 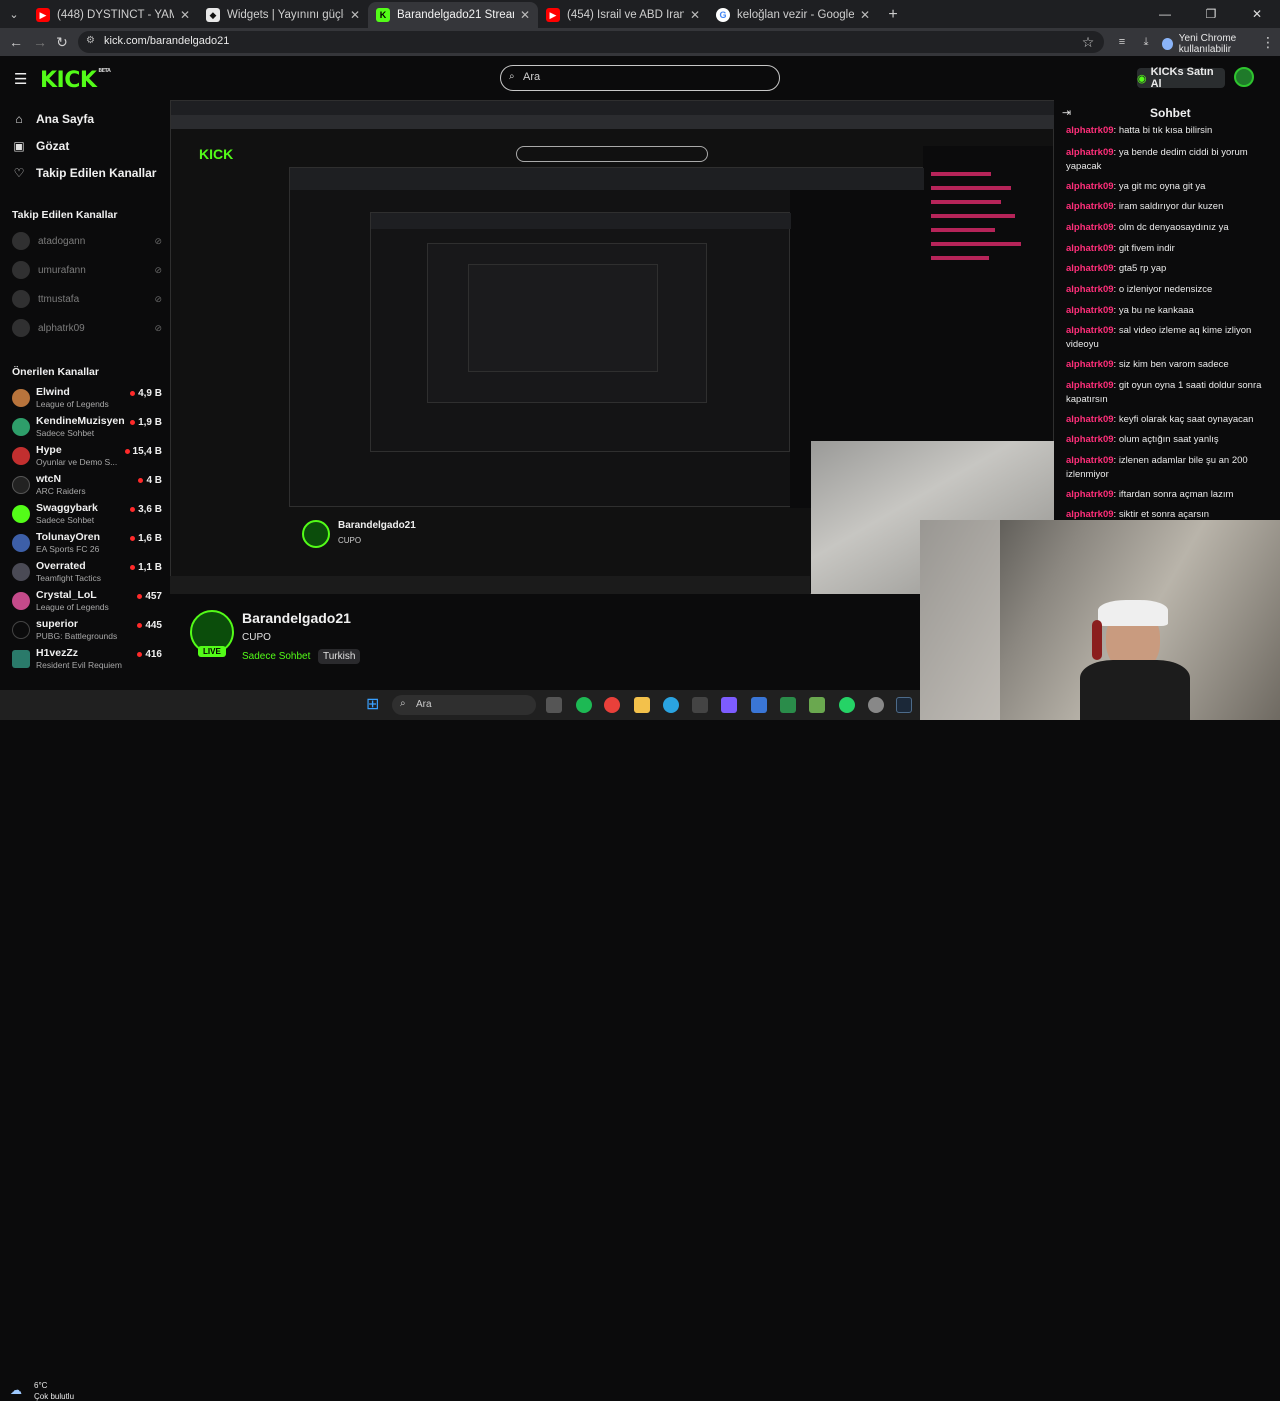 I want to click on chat-message: alphatrk09: gta5 rp yap, so click(x=1116, y=268).